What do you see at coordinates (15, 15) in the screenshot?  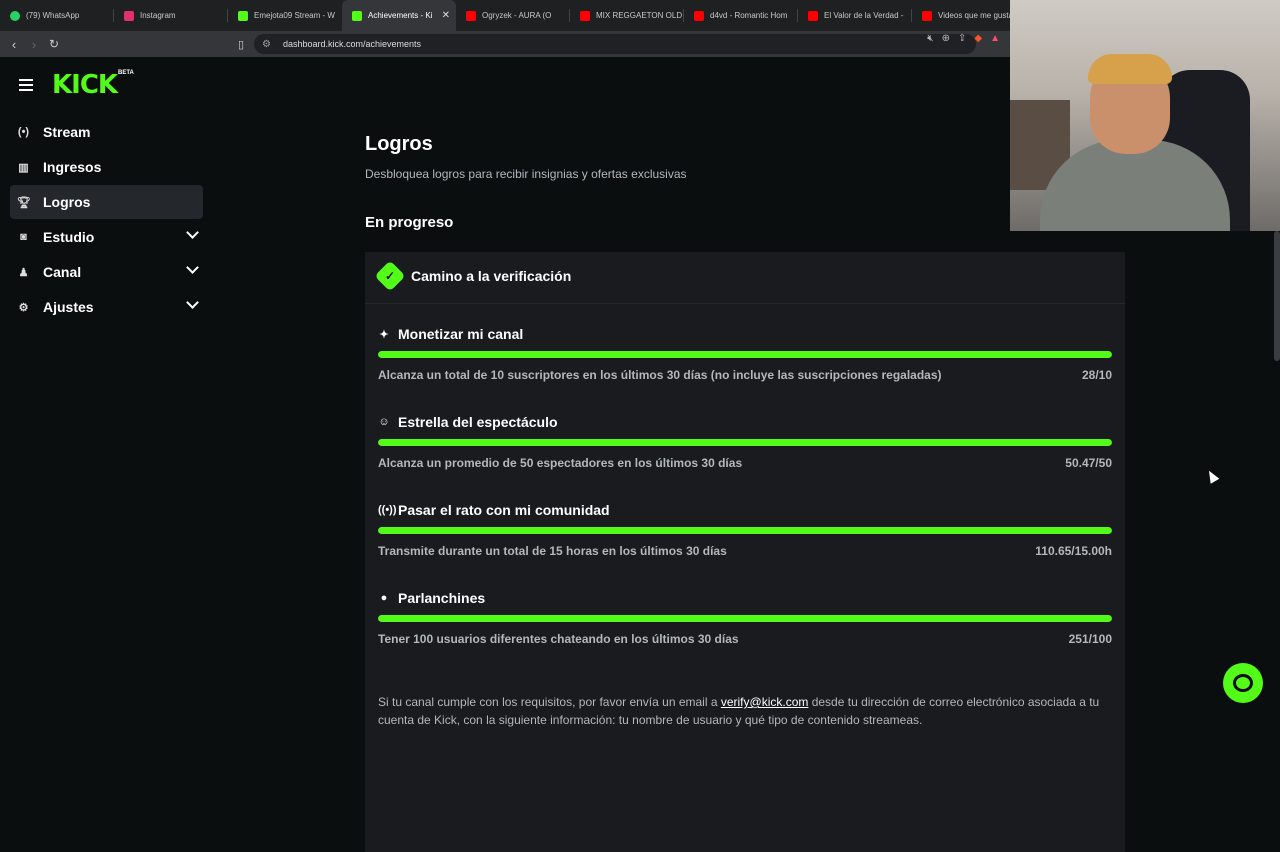 I see `whatsapp-icon` at bounding box center [15, 15].